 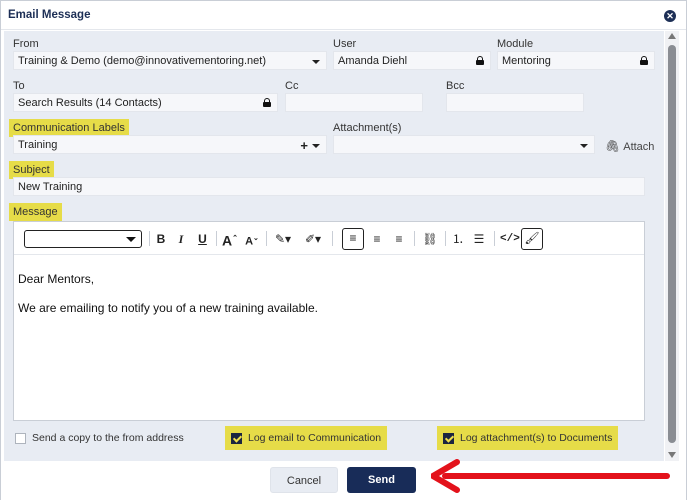 I want to click on copy-to-from-option: Send a copy to the from address, so click(x=99, y=438).